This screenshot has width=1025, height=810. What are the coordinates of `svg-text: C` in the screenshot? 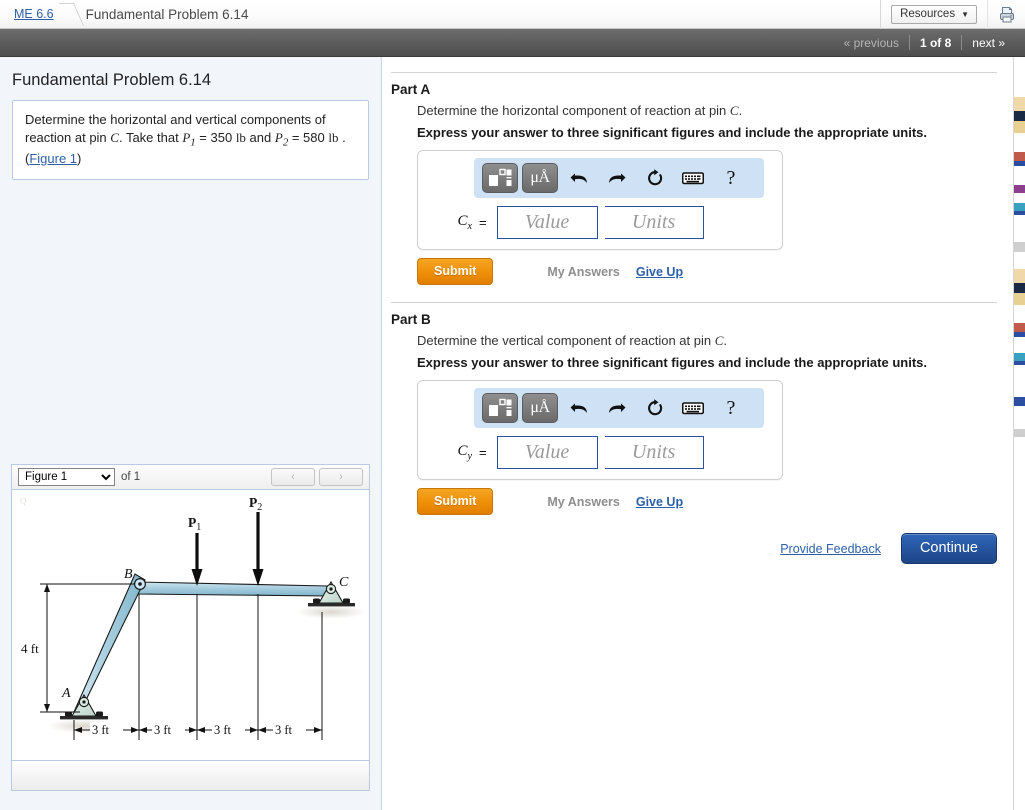 It's located at (344, 582).